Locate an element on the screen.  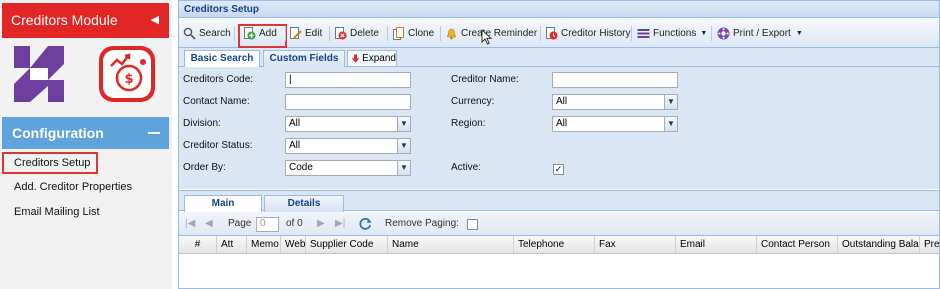
last-page-icon: ▶| is located at coordinates (340, 223).